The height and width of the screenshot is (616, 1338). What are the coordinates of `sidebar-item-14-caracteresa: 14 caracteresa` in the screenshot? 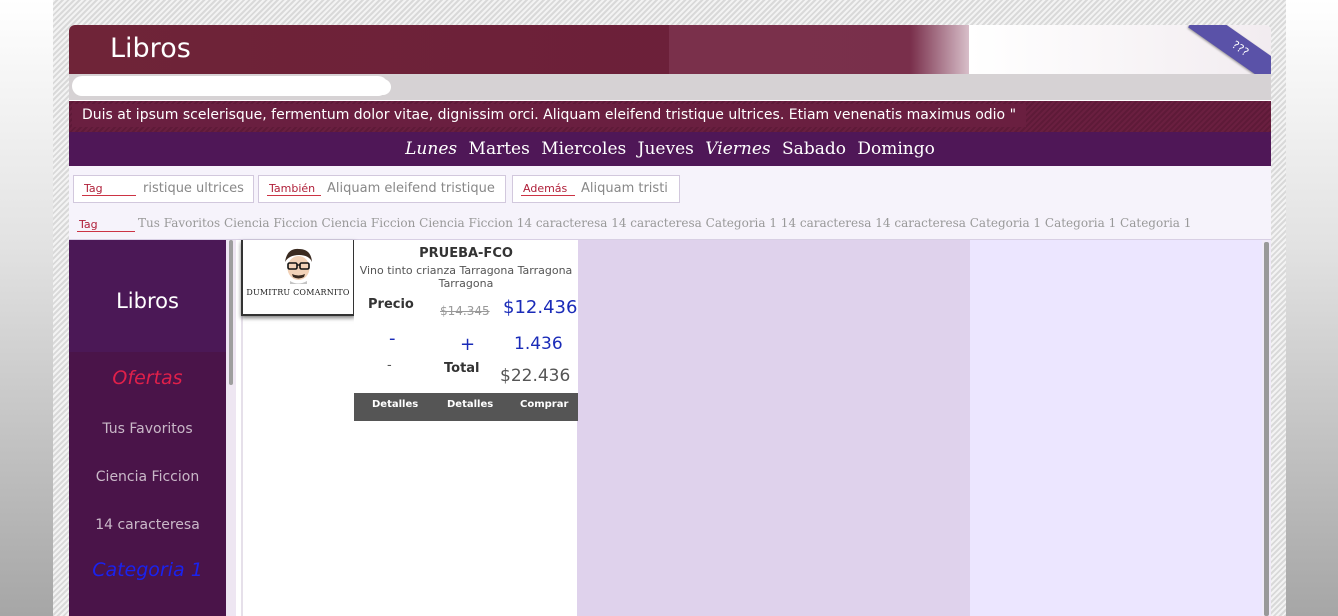 It's located at (147, 525).